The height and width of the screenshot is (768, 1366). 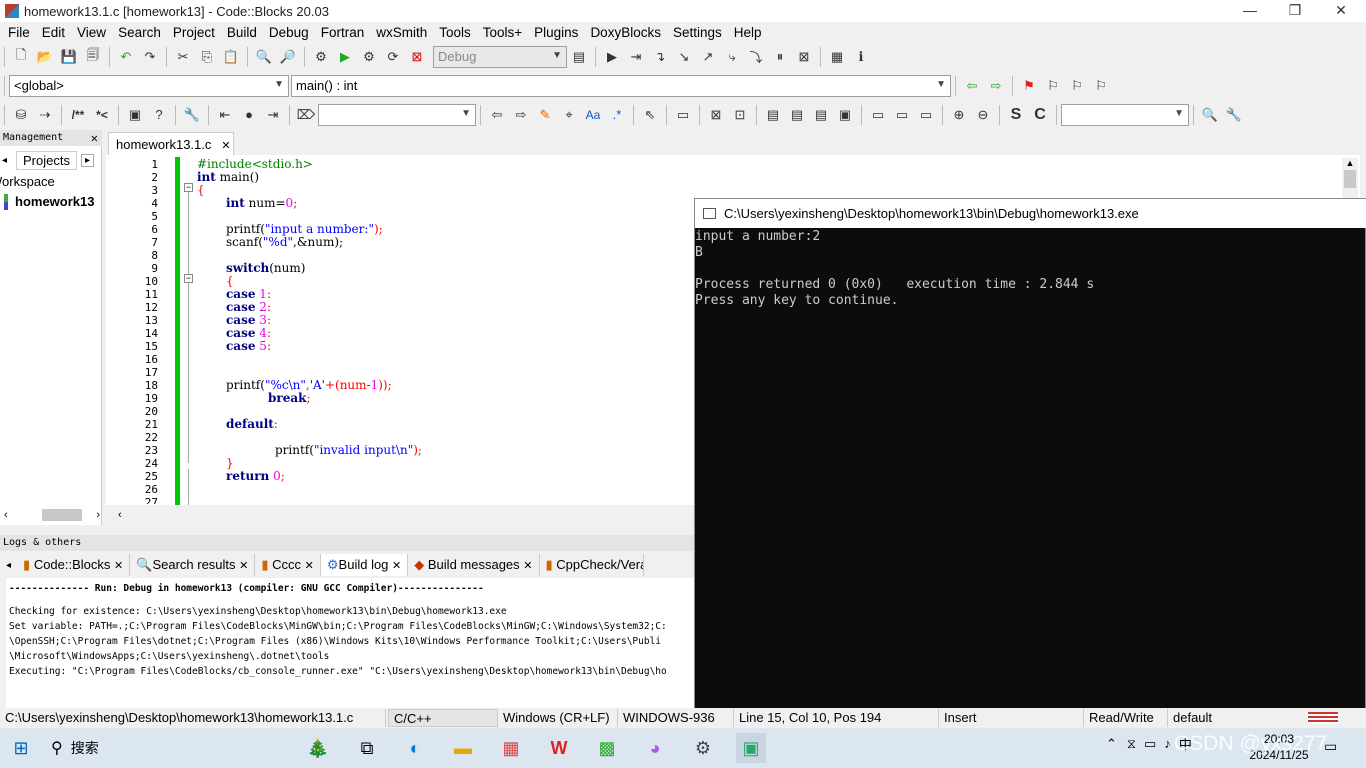 What do you see at coordinates (1029, 86) in the screenshot?
I see `bookmark-toggle-icon: ⚑` at bounding box center [1029, 86].